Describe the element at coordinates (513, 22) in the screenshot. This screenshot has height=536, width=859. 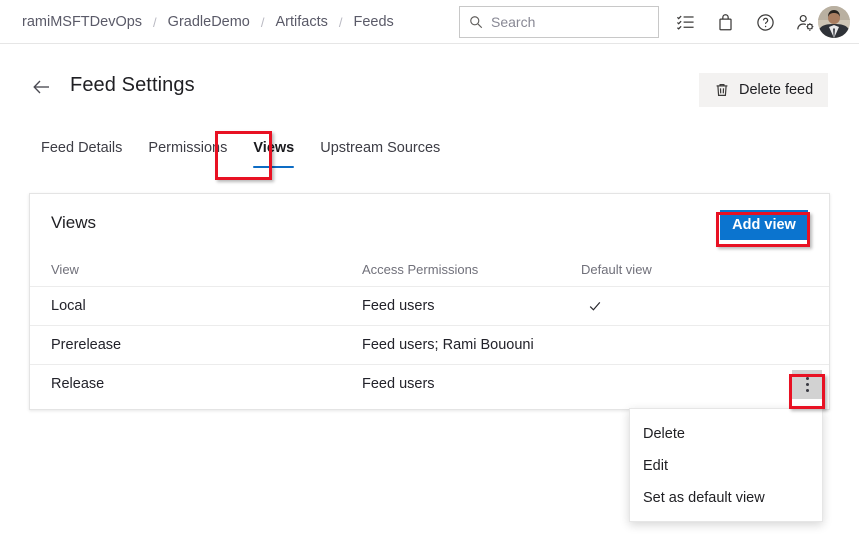
I see `search-input-placeholder: Search` at that location.